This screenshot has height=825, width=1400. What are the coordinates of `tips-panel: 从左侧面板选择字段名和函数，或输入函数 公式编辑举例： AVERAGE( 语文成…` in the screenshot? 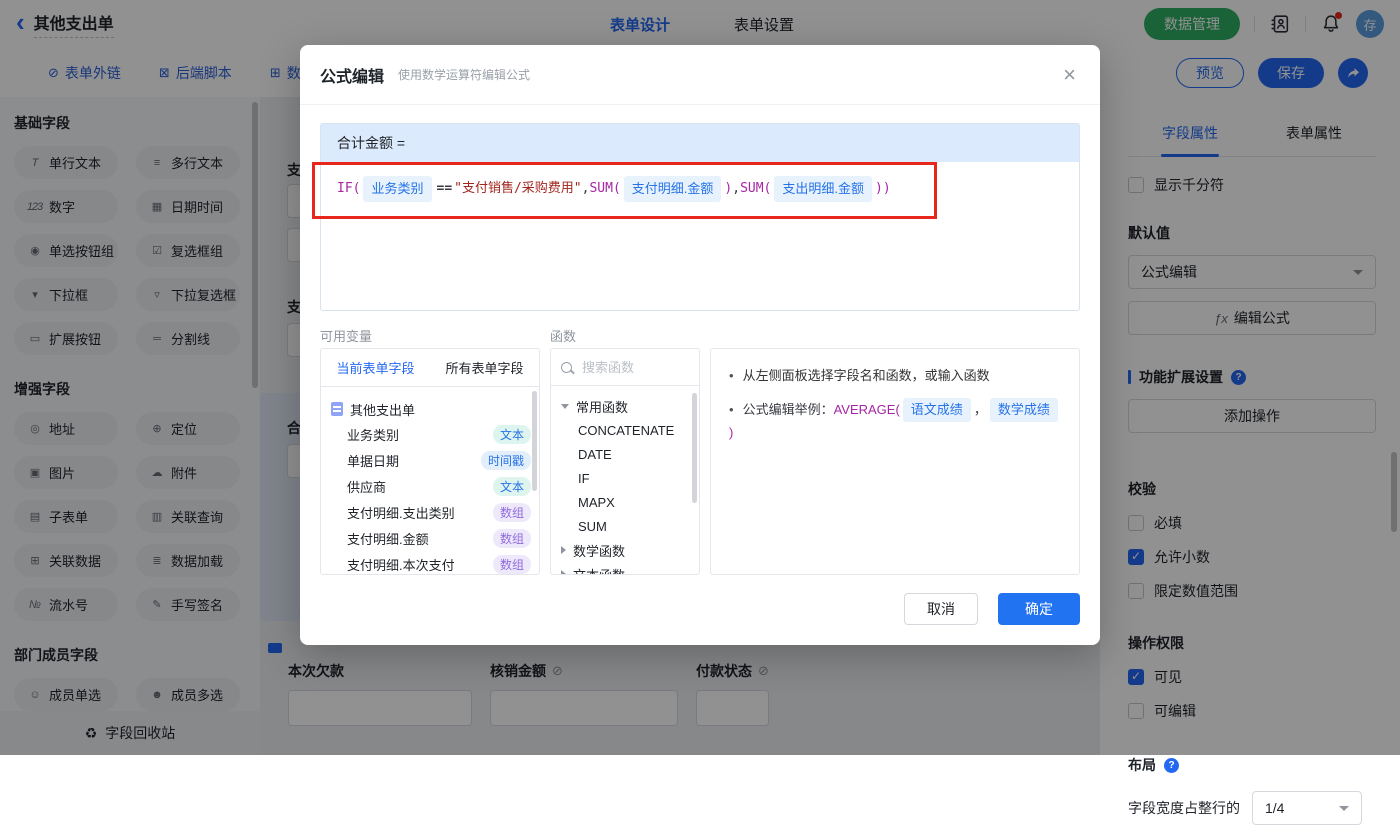 It's located at (895, 461).